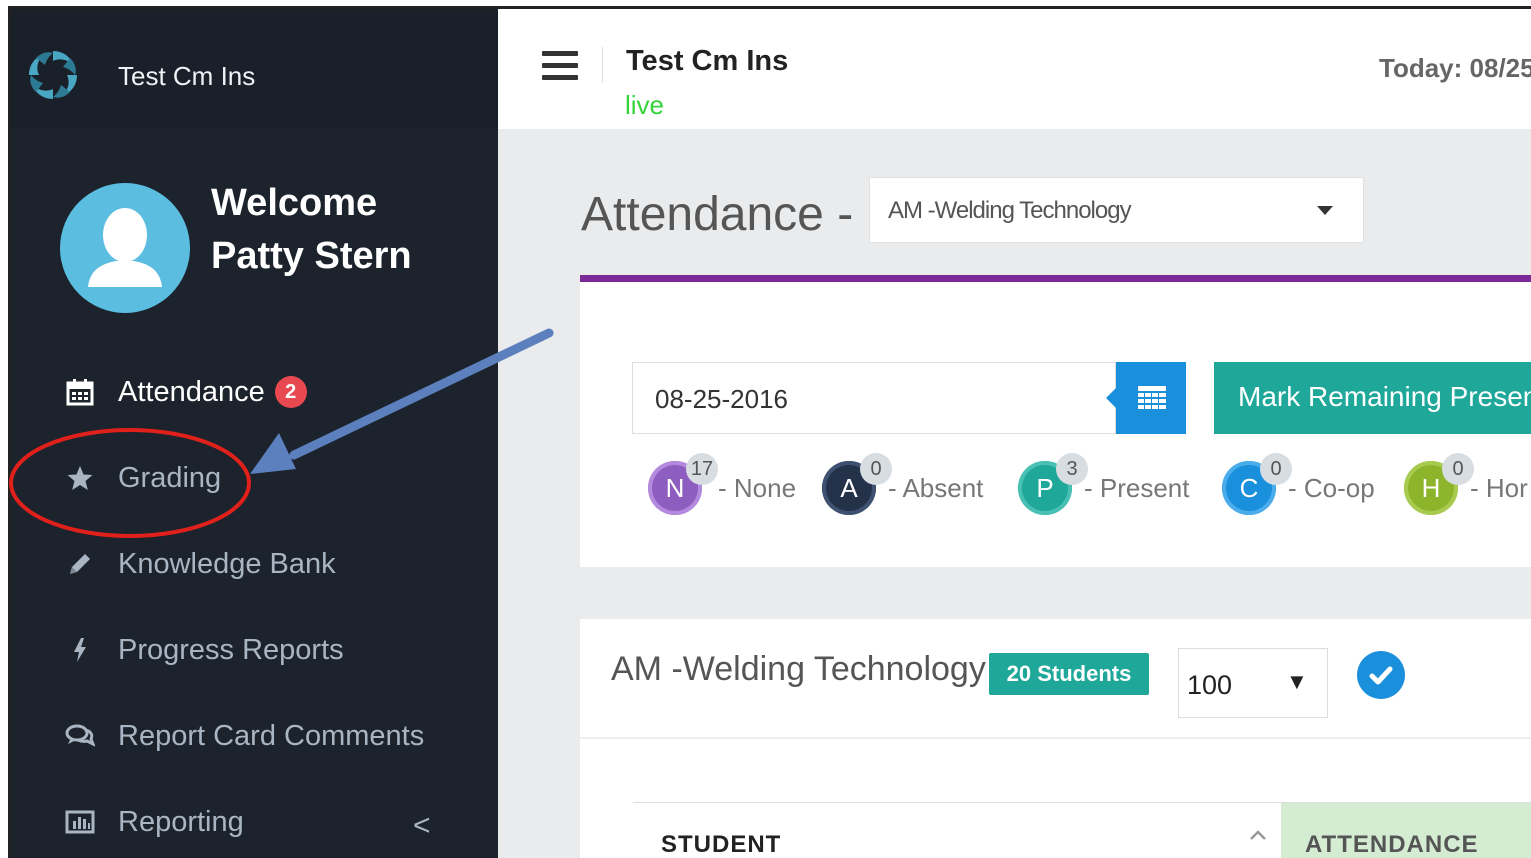 The width and height of the screenshot is (1531, 858). What do you see at coordinates (422, 826) in the screenshot?
I see `chevron-left-icon: <` at bounding box center [422, 826].